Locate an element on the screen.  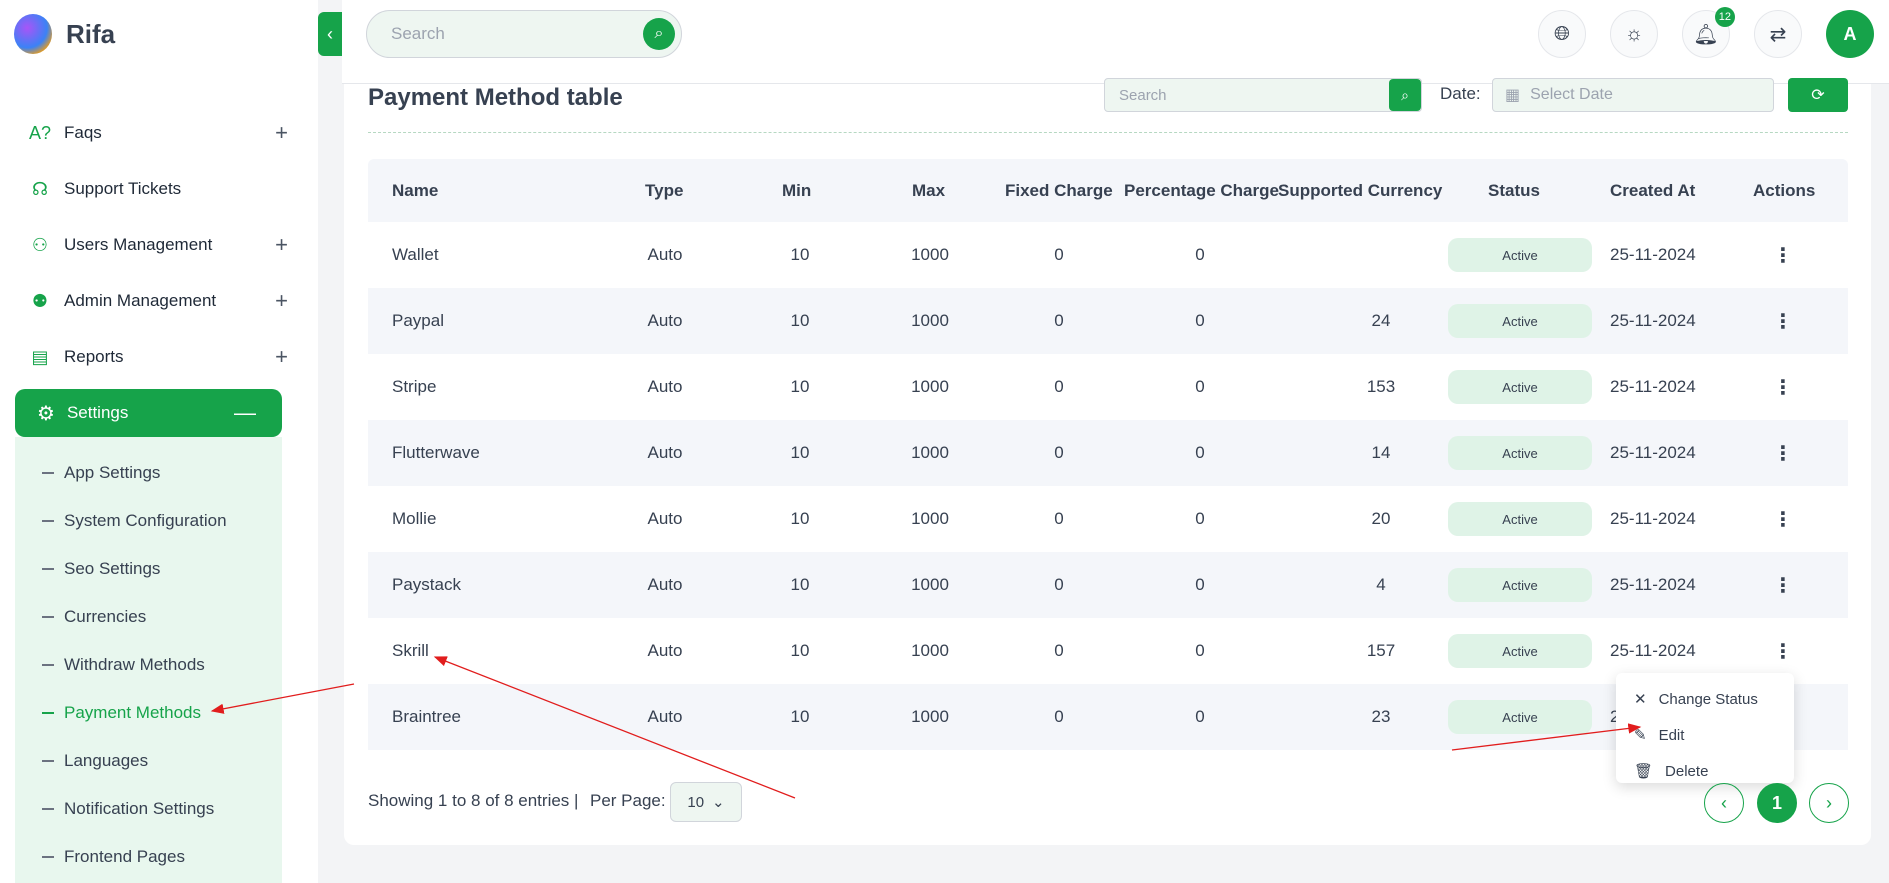
cell-status: Active is located at coordinates (1520, 387).